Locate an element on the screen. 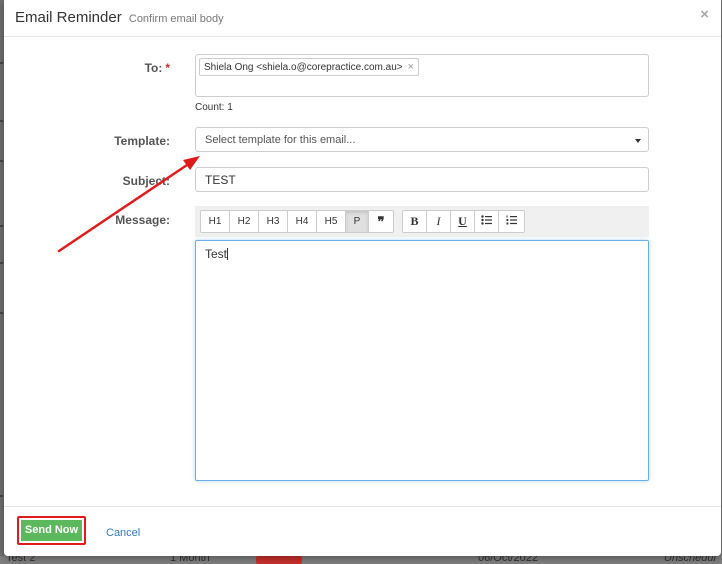  caret-down-icon is located at coordinates (638, 141).